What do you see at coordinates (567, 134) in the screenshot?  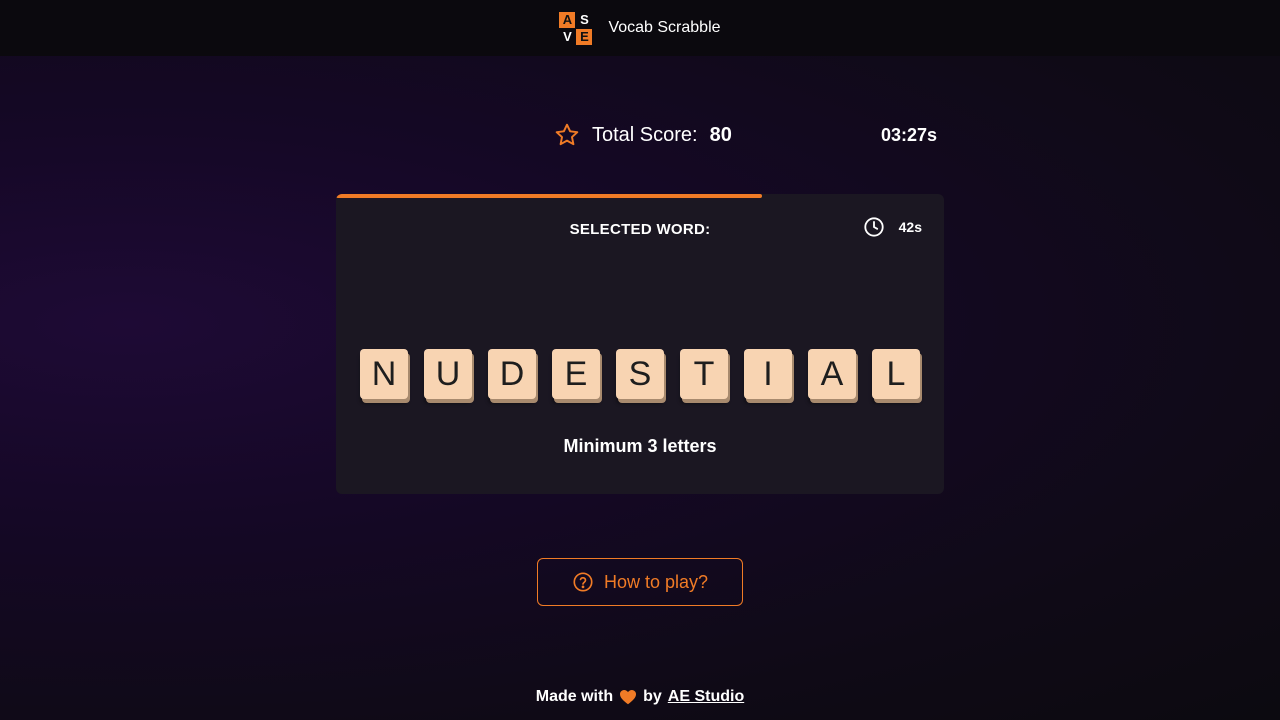 I see `star-icon` at bounding box center [567, 134].